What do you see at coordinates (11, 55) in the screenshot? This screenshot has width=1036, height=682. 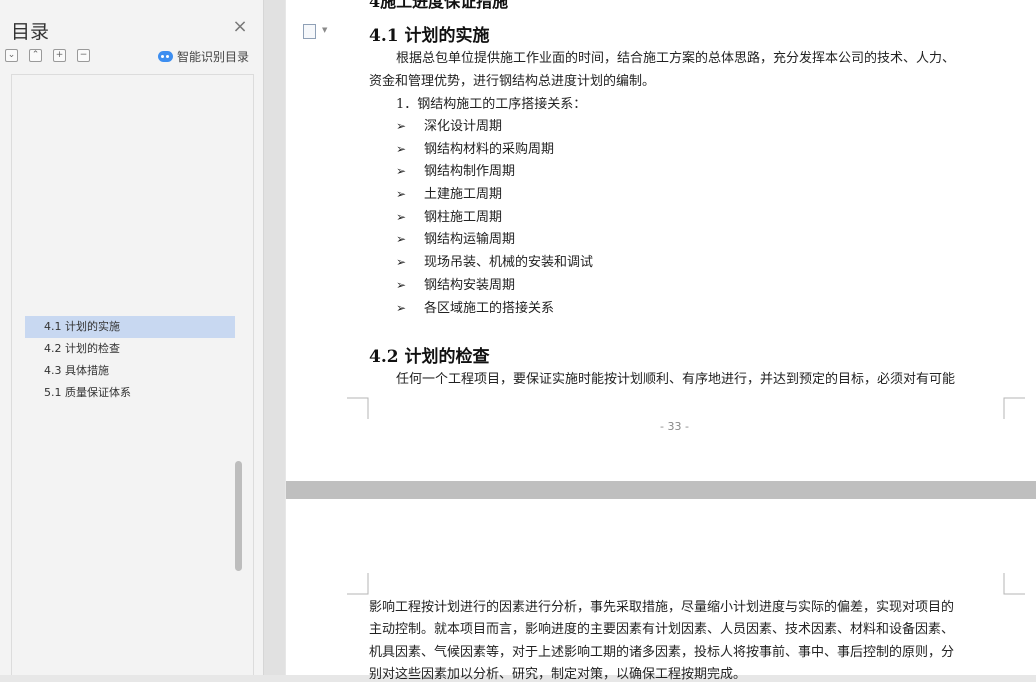 I see `collapse-all-icon: ⌄` at bounding box center [11, 55].